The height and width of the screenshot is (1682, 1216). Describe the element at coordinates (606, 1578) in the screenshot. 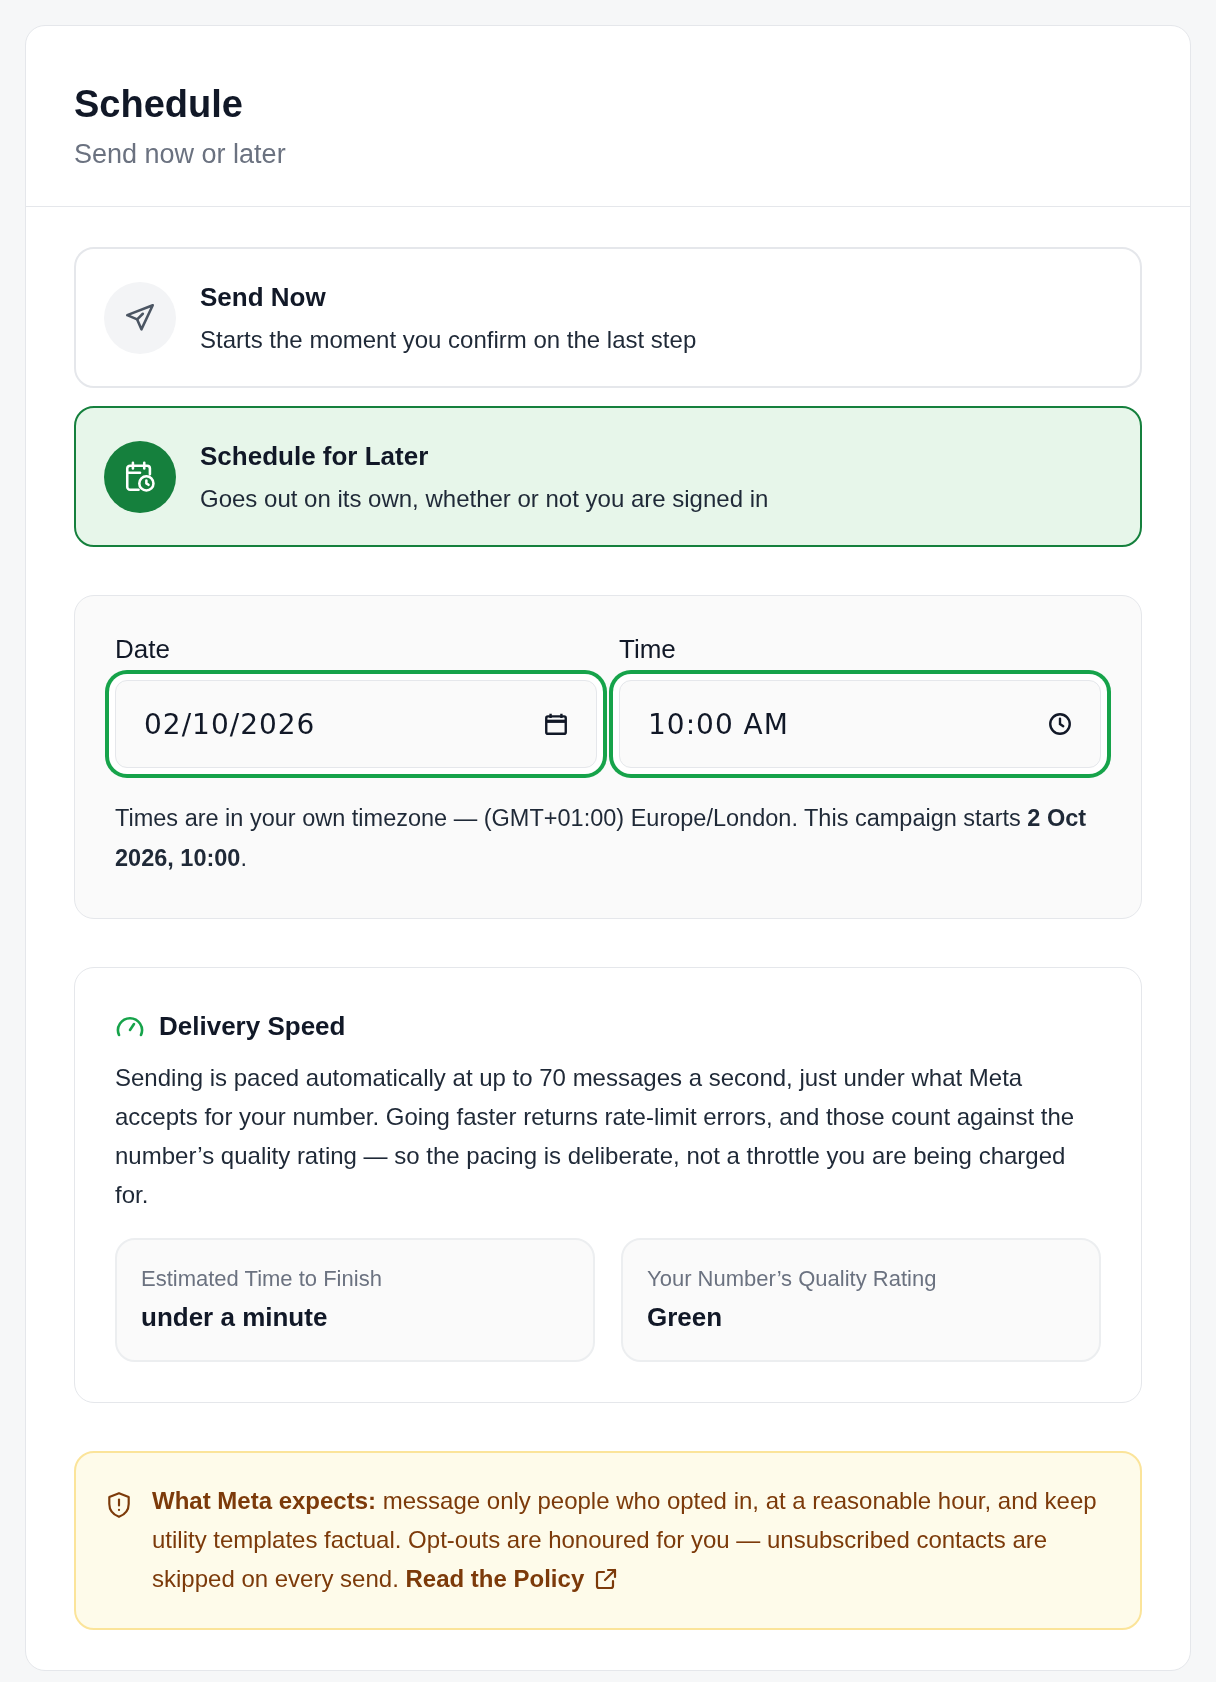

I see `external-link-icon` at that location.